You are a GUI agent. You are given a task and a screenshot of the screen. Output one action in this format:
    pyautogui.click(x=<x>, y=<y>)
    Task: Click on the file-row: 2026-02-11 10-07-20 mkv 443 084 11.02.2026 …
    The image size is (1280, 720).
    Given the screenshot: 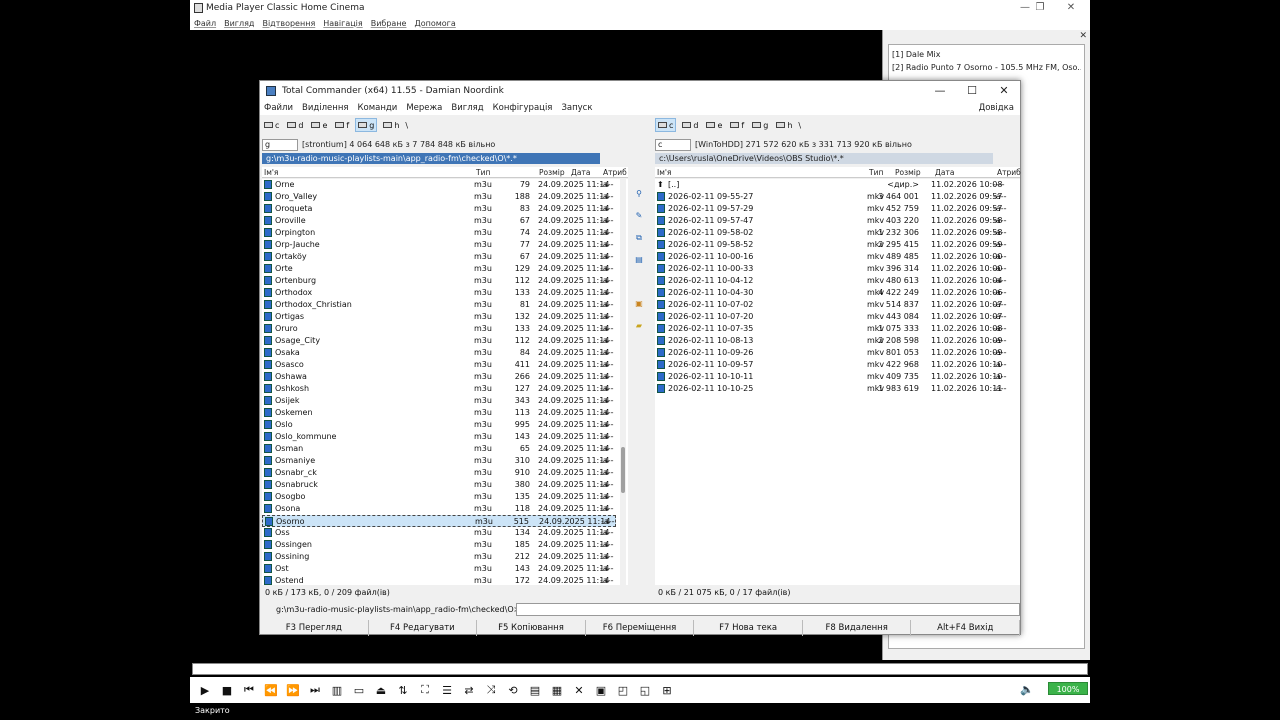 What is the action you would take?
    pyautogui.click(x=837, y=317)
    